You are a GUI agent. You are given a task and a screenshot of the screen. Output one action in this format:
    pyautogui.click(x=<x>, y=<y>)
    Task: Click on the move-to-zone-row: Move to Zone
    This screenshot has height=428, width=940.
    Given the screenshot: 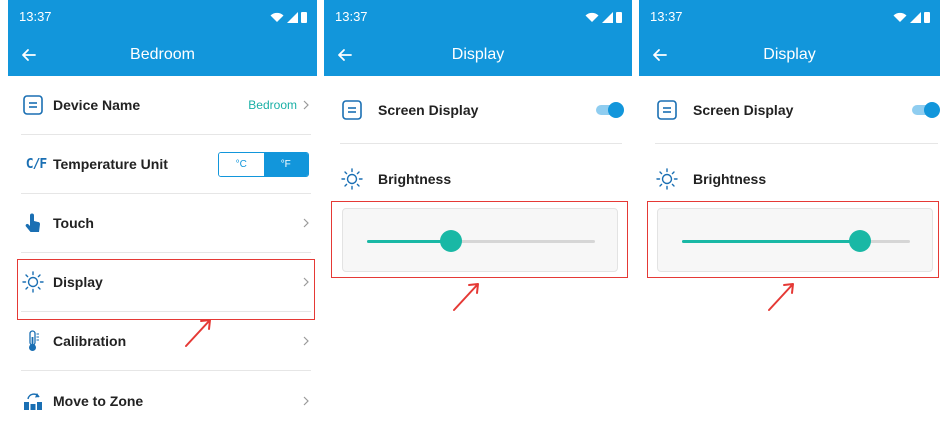 What is the action you would take?
    pyautogui.click(x=166, y=399)
    